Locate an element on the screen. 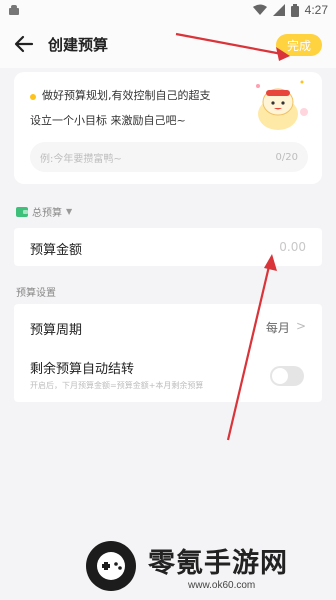  wallet-icon is located at coordinates (22, 211).